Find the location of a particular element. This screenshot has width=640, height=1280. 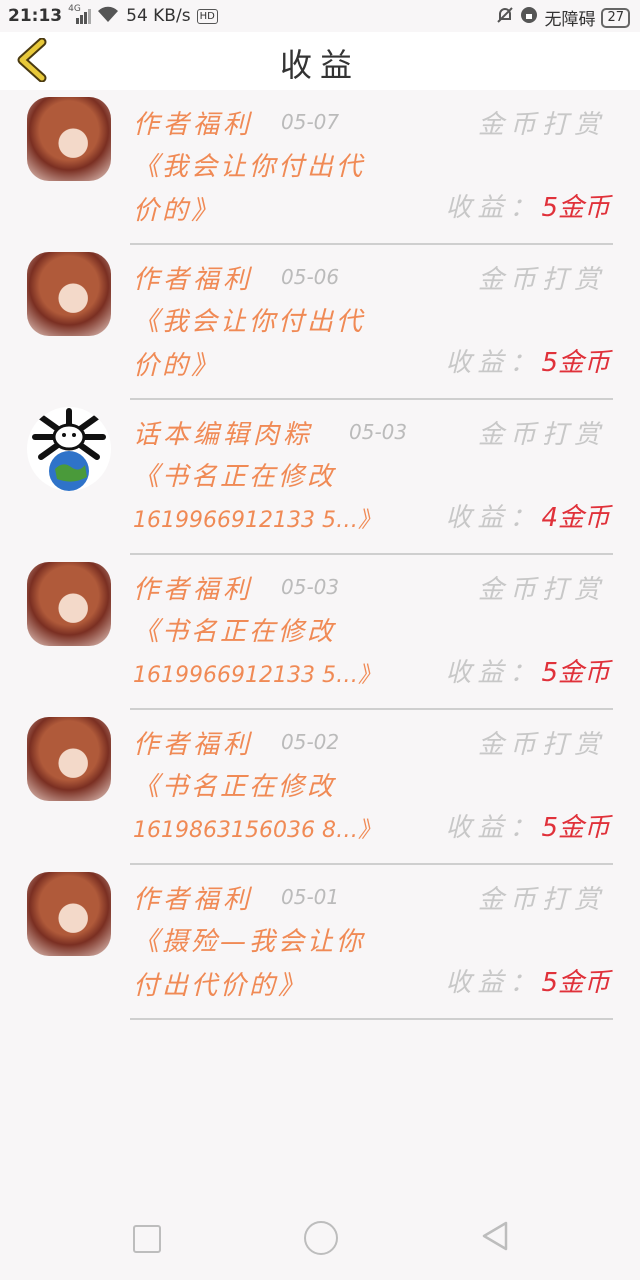

list-item: 作者福利 05-01 金币打赏 《摄殓—我会让你 付出代价的》 收益：5金币 is located at coordinates (320, 942).